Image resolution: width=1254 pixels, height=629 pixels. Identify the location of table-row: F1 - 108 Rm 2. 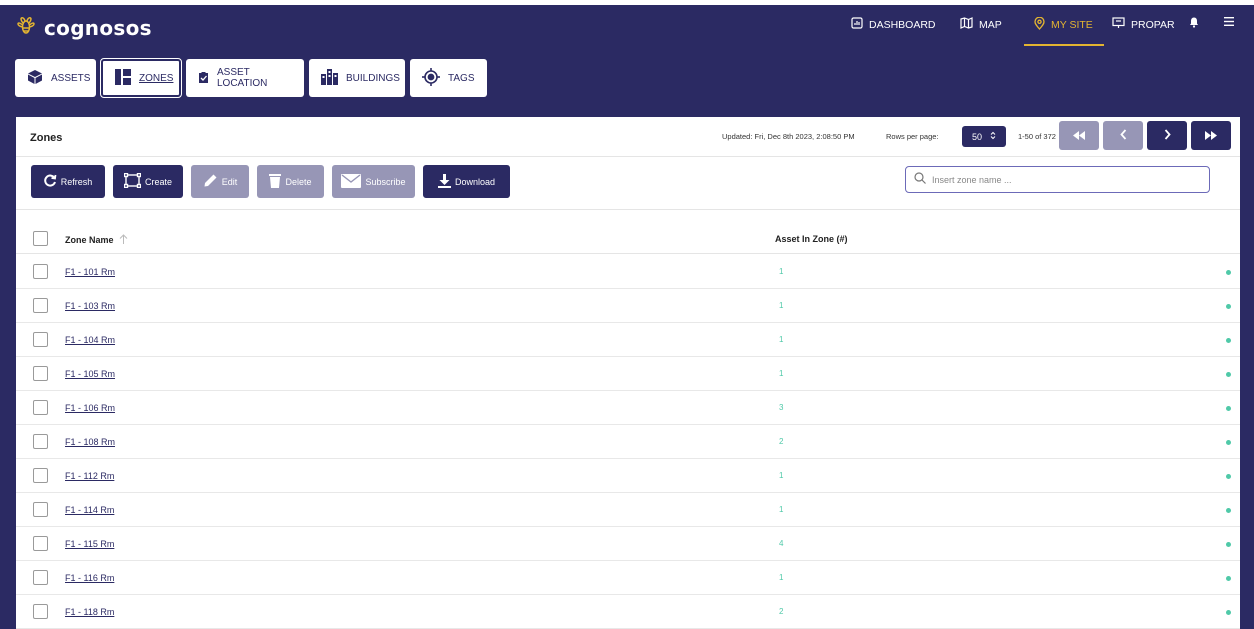
(628, 442).